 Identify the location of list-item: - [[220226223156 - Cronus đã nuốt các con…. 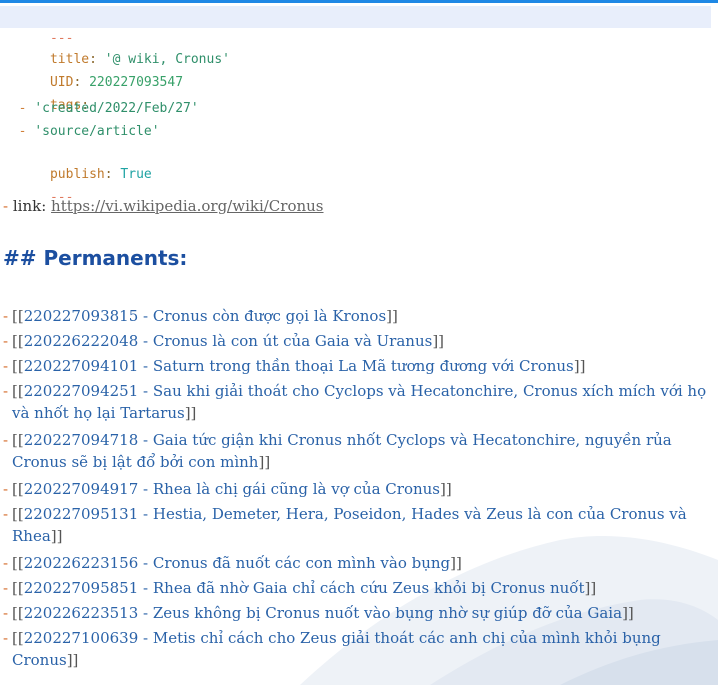
(232, 563).